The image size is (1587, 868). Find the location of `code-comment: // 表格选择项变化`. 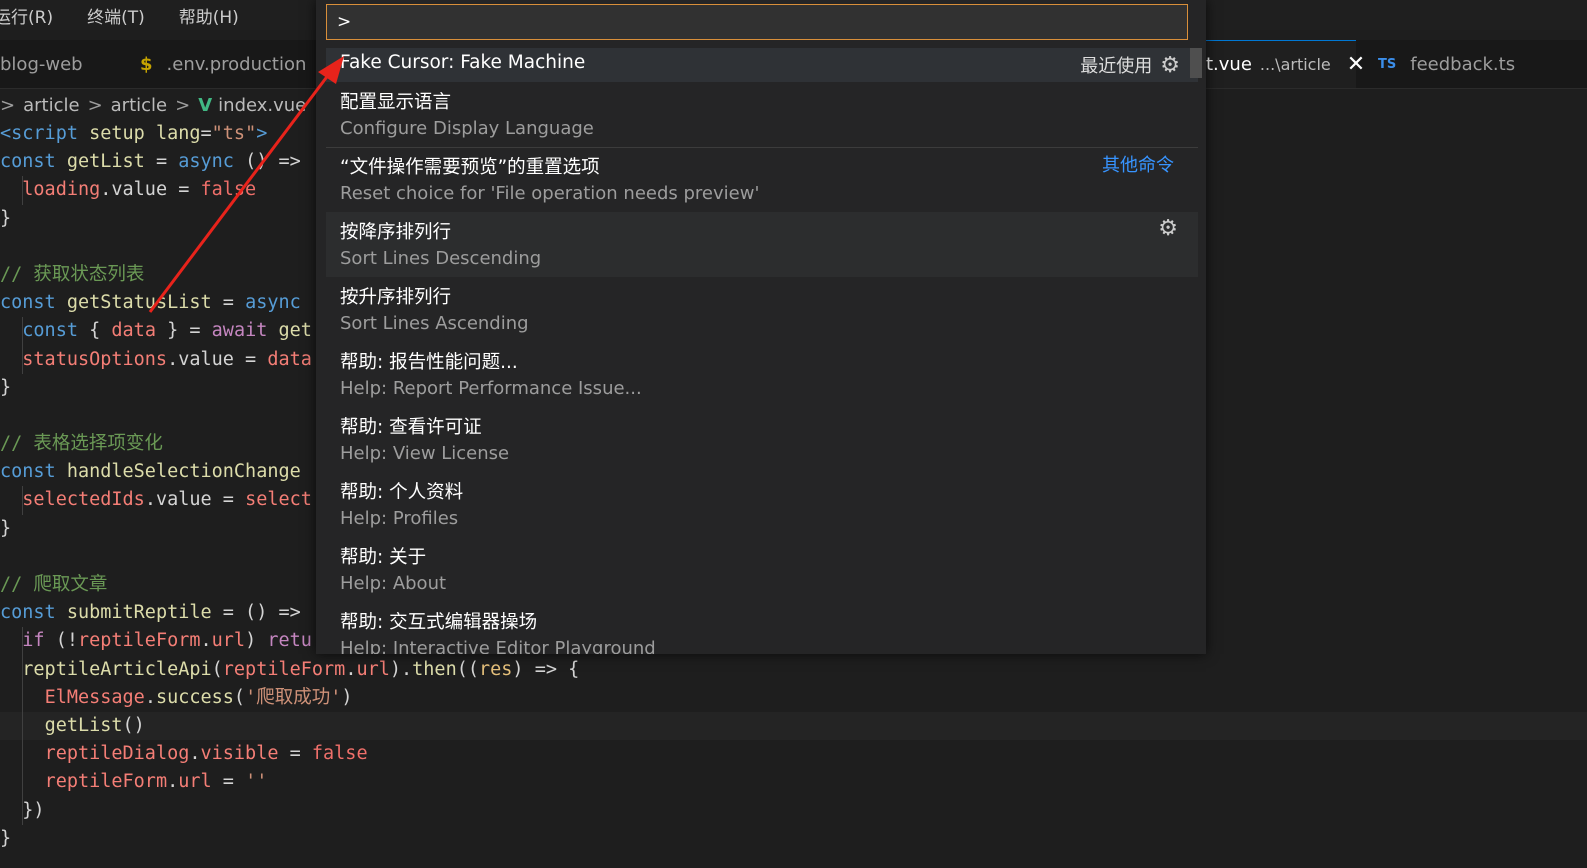

code-comment: // 表格选择项变化 is located at coordinates (81, 444).